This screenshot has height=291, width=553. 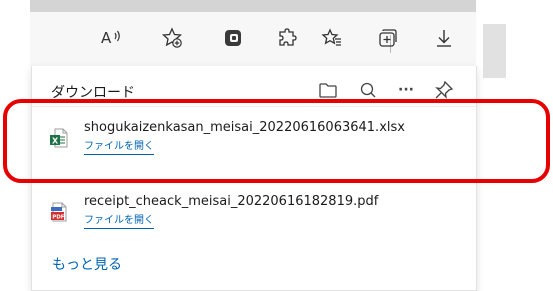 What do you see at coordinates (87, 264) in the screenshot?
I see `see-more-link: もっと見る` at bounding box center [87, 264].